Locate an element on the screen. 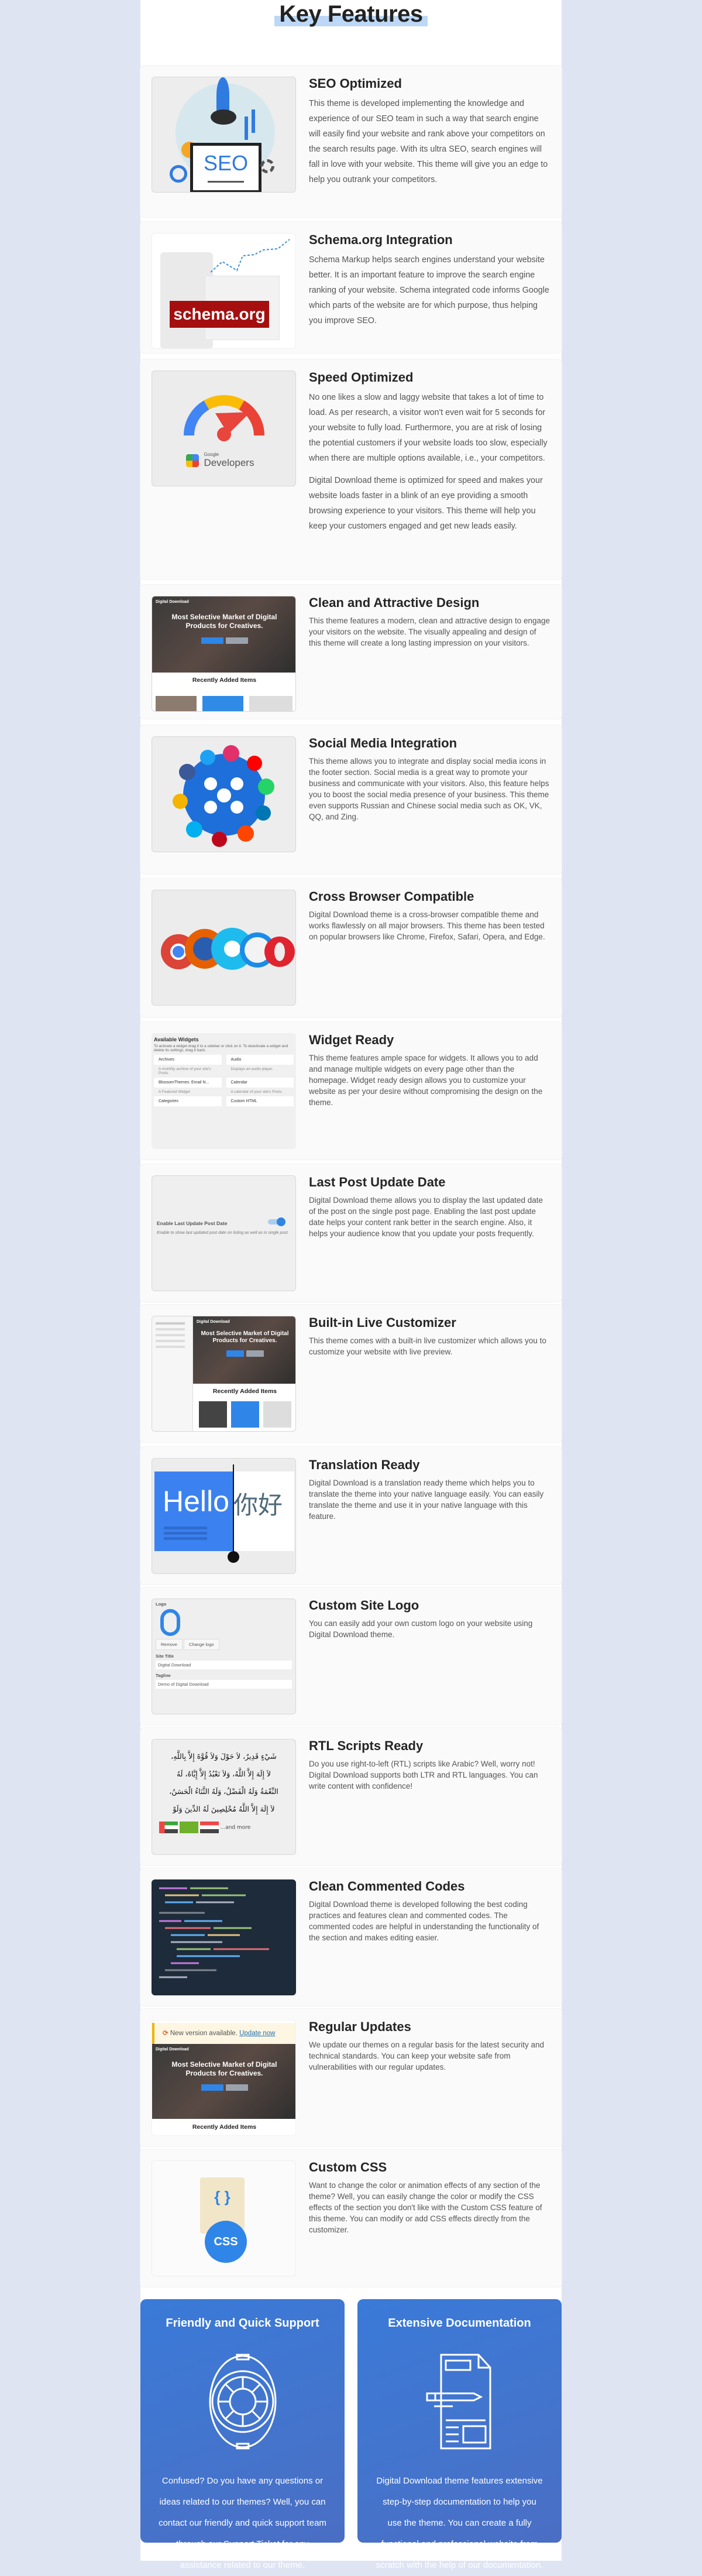 This screenshot has width=702, height=2576. page-title: Key Features is located at coordinates (351, 15).